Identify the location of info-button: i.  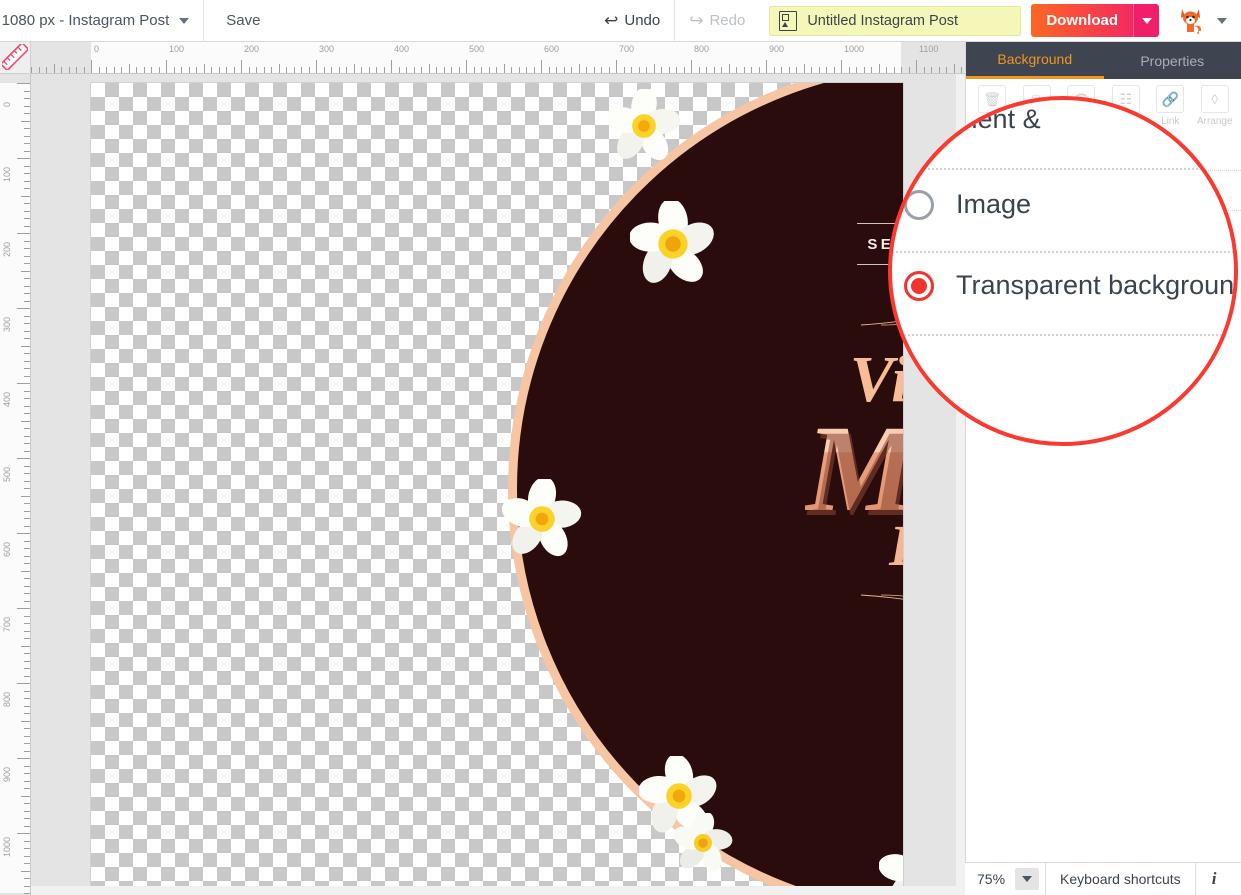
(1213, 878).